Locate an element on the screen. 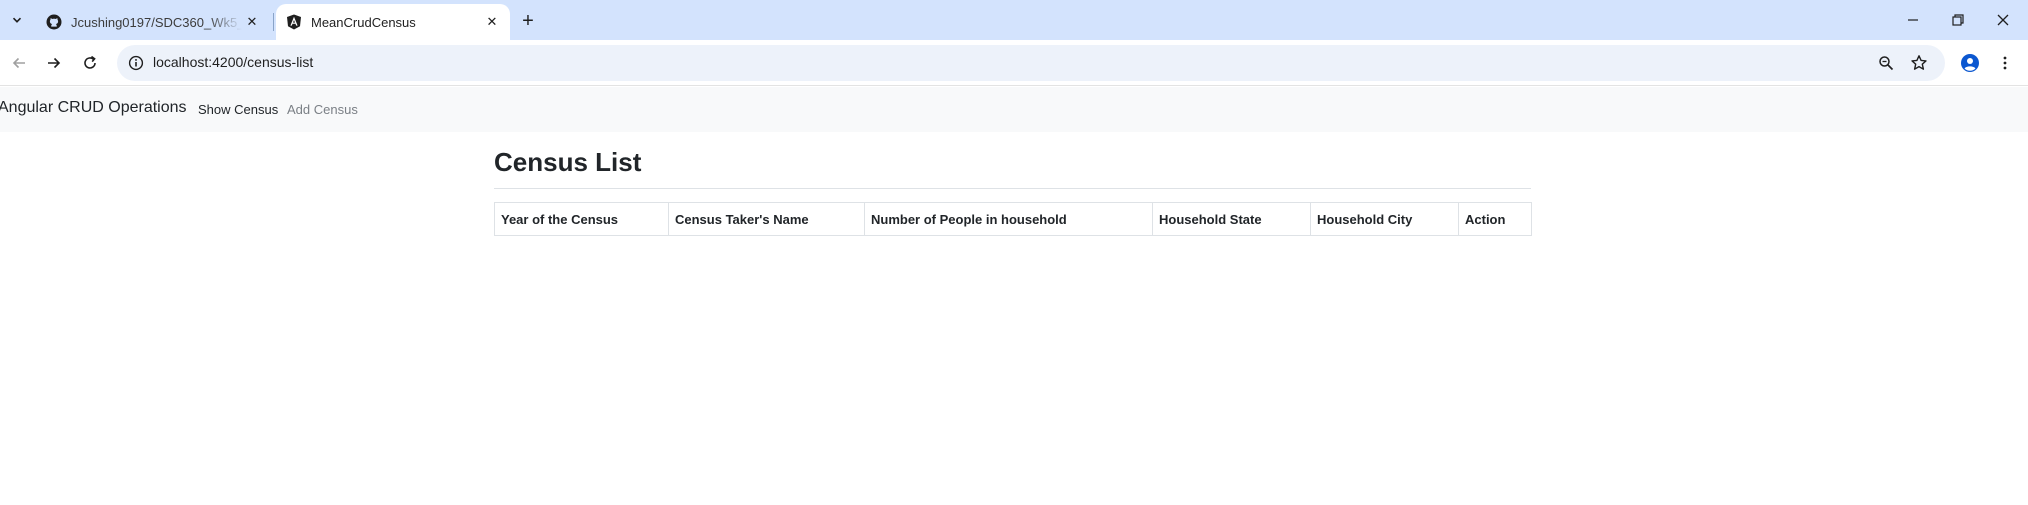 Image resolution: width=2028 pixels, height=505 pixels. tab-search-button is located at coordinates (17, 20).